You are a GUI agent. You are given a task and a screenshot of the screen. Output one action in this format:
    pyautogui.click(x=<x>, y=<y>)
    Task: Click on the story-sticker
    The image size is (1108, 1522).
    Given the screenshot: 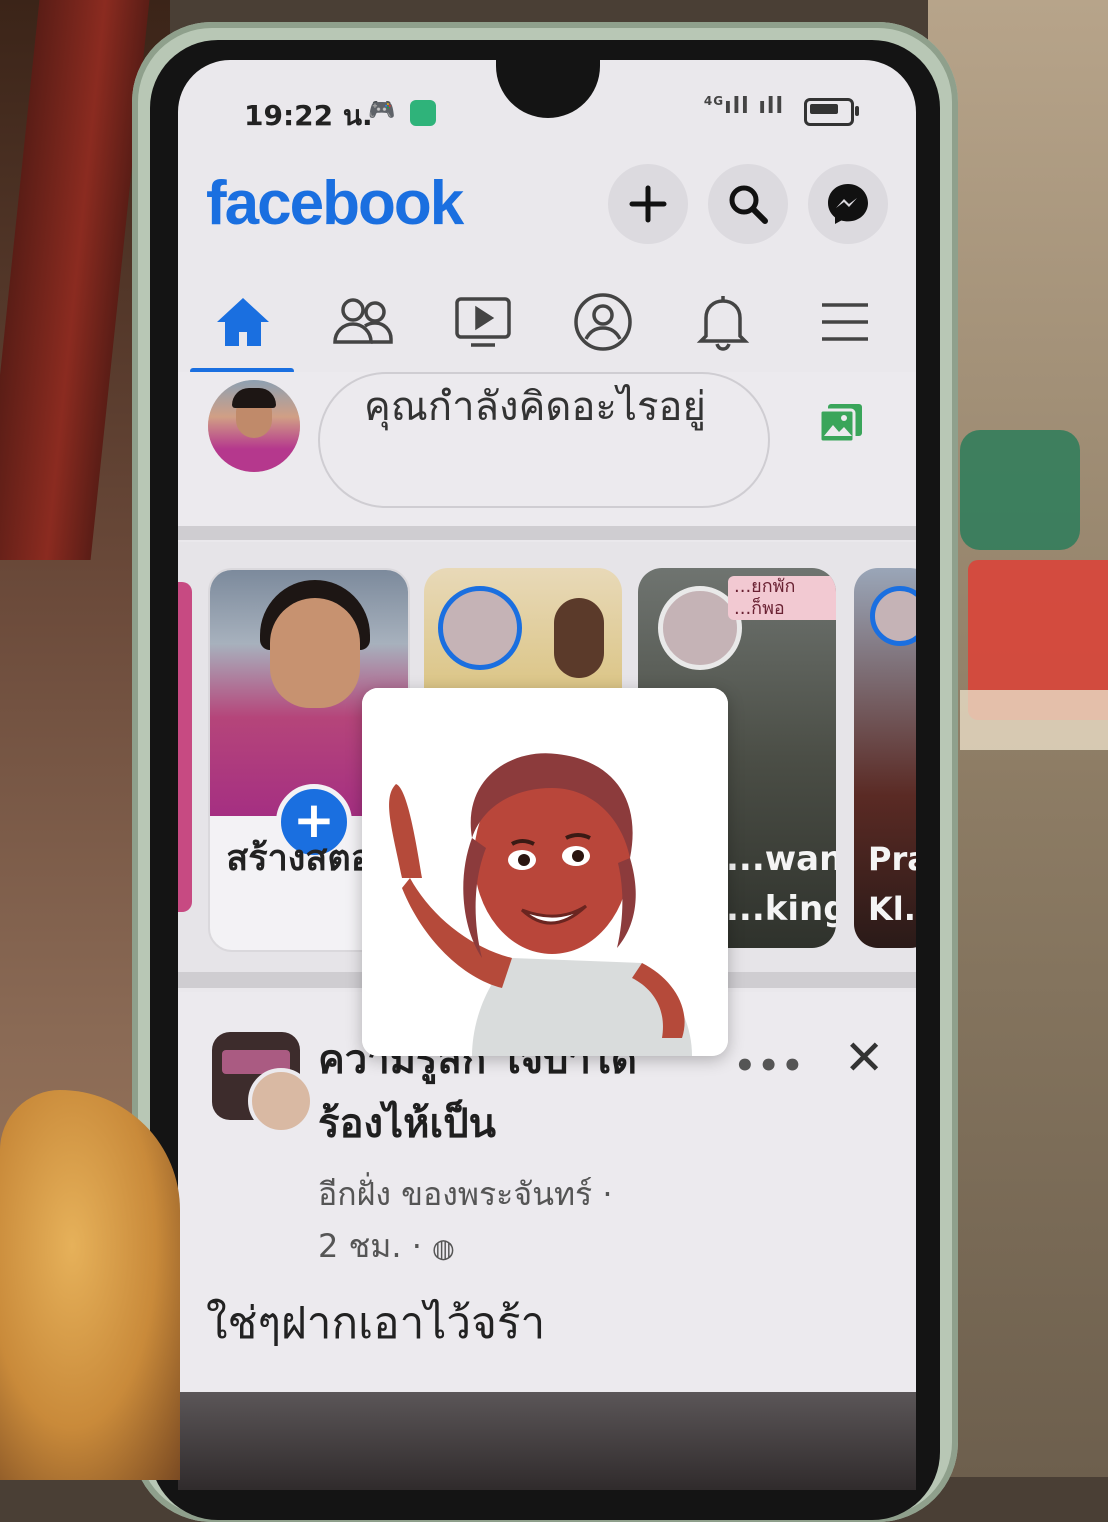 What is the action you would take?
    pyautogui.click(x=579, y=638)
    